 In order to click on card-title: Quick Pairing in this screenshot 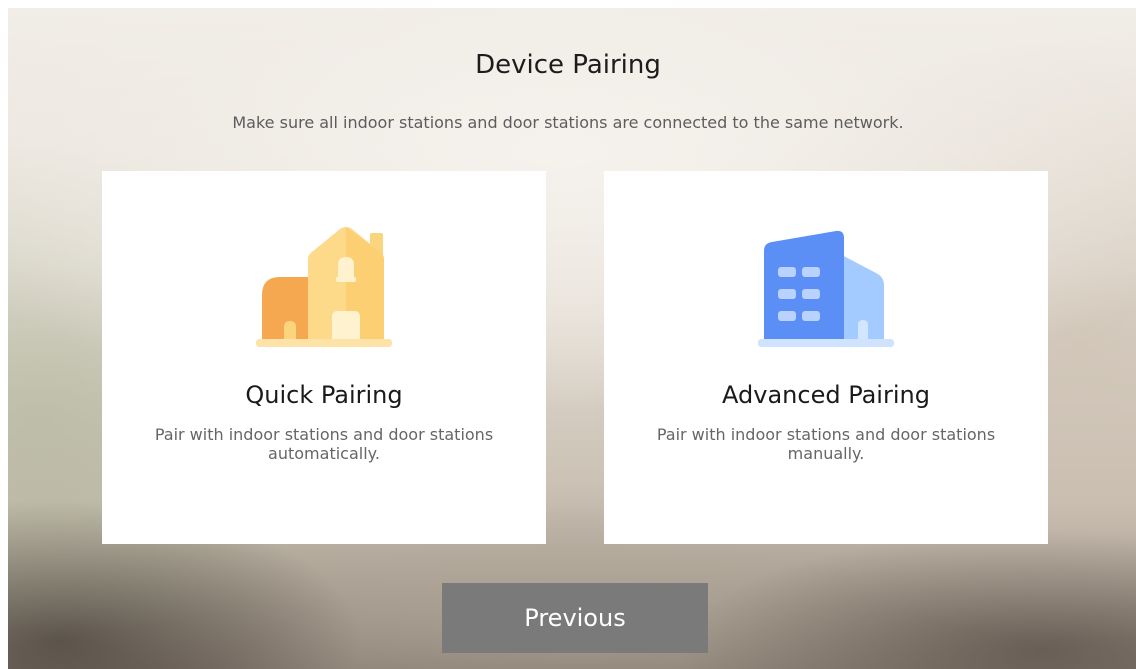, I will do `click(324, 395)`.